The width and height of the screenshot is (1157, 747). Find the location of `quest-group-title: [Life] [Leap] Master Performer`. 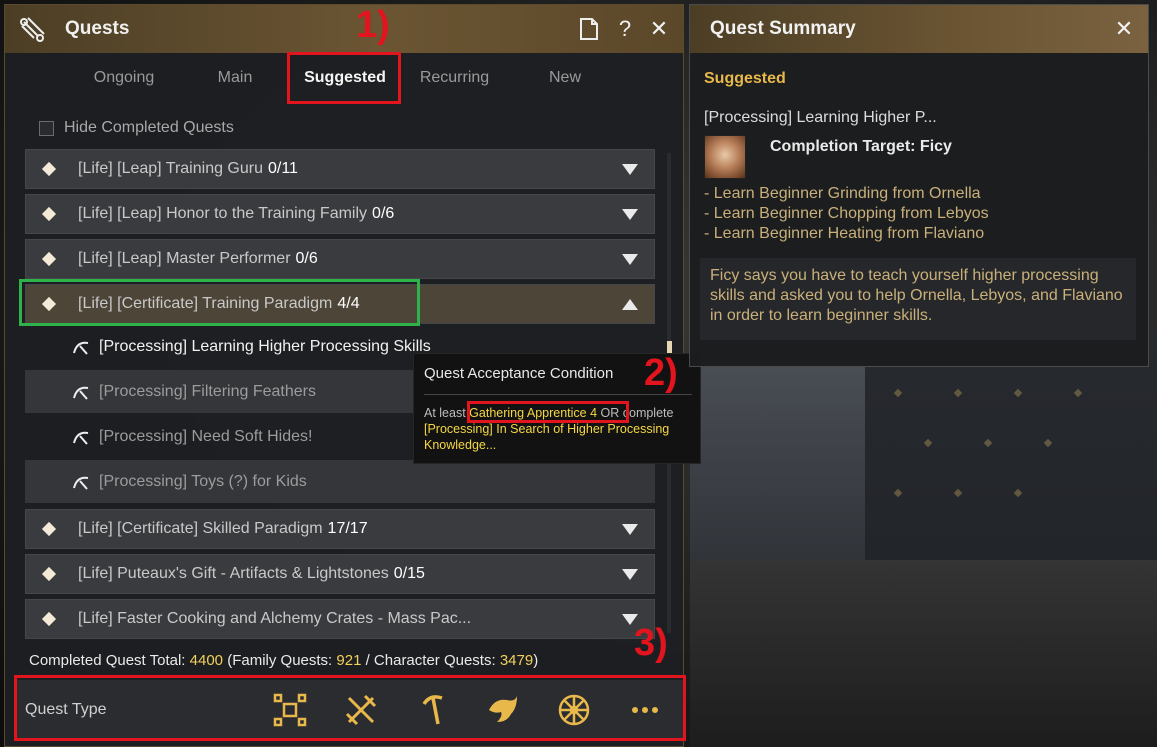

quest-group-title: [Life] [Leap] Master Performer is located at coordinates (184, 258).